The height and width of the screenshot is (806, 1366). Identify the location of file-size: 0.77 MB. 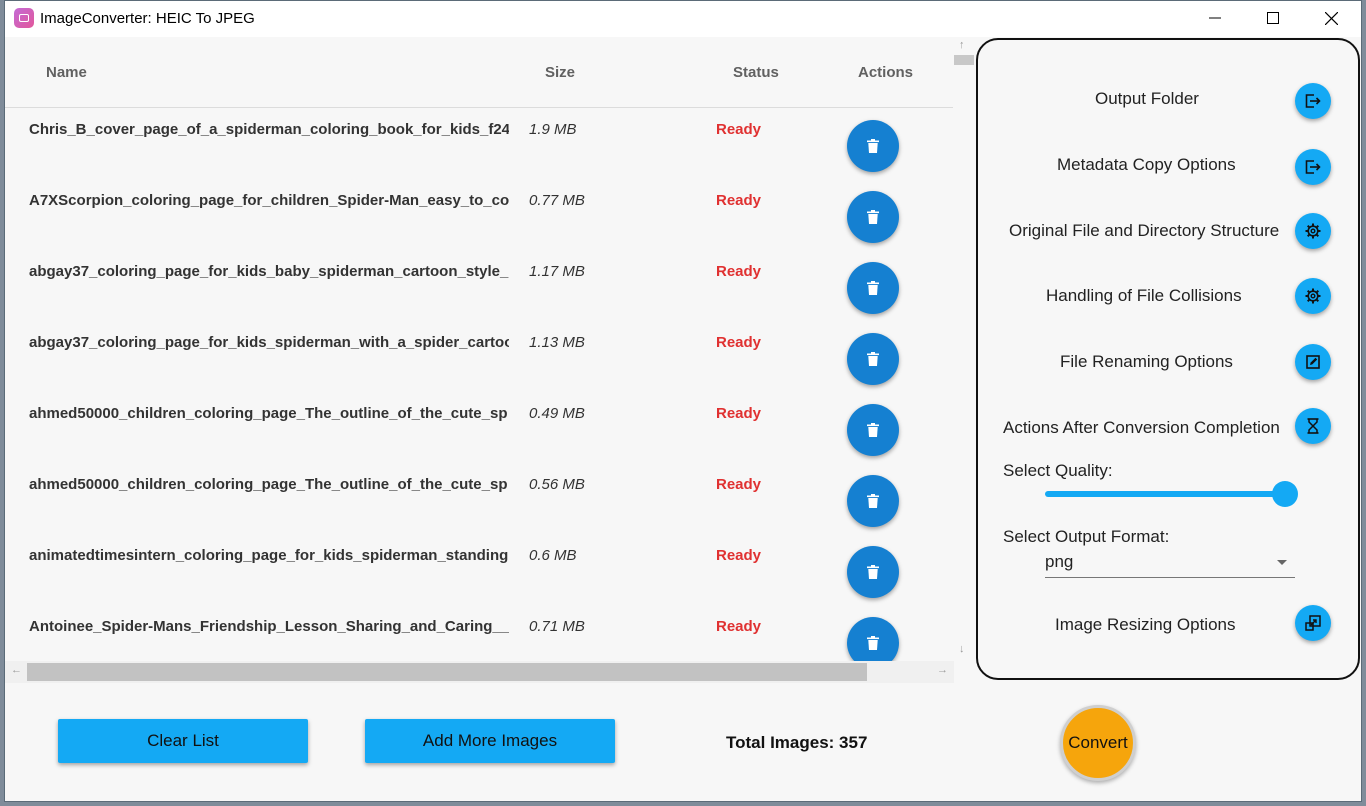
(557, 200).